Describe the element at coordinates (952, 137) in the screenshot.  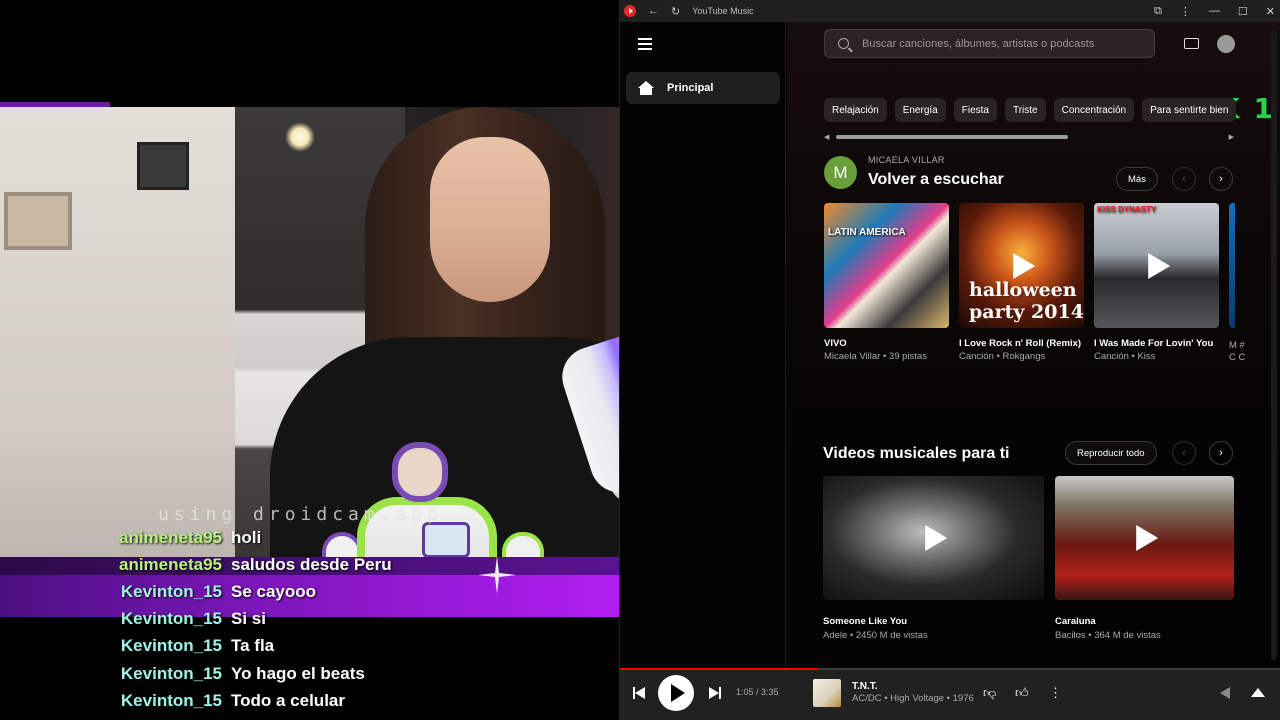
I see `scrollbar-thumb` at that location.